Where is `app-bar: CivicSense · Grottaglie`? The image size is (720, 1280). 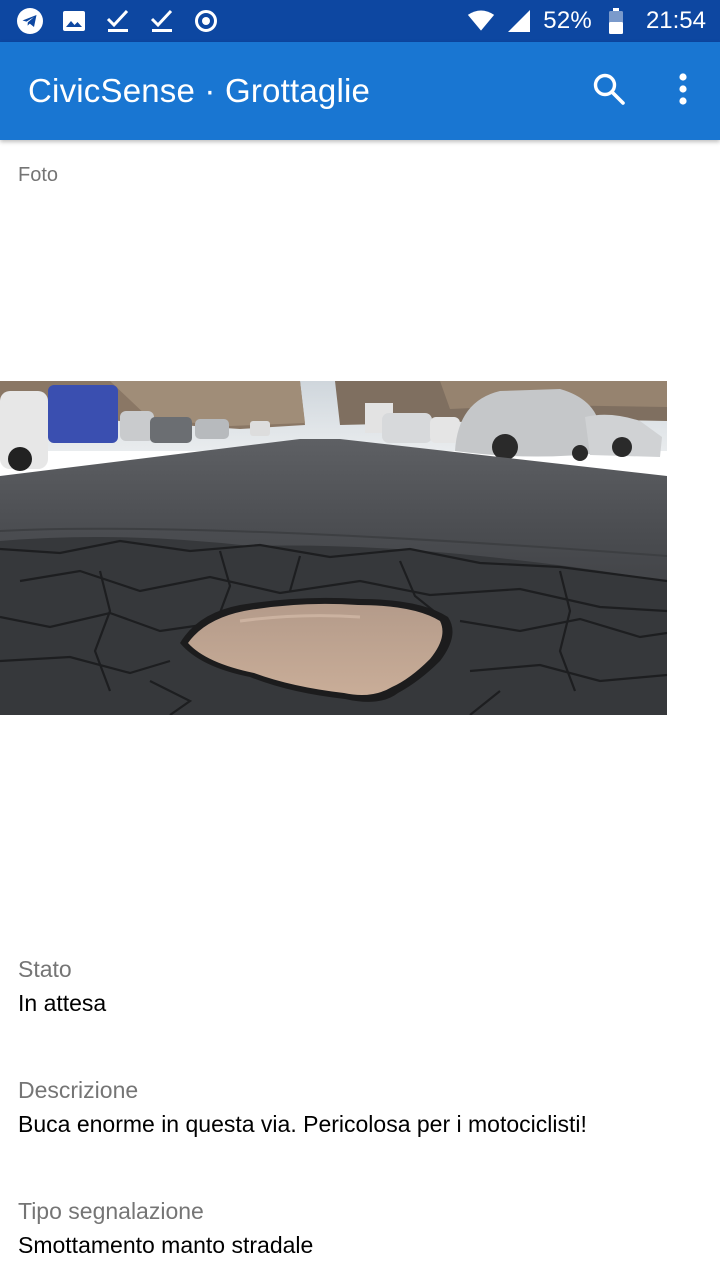 app-bar: CivicSense · Grottaglie is located at coordinates (360, 91).